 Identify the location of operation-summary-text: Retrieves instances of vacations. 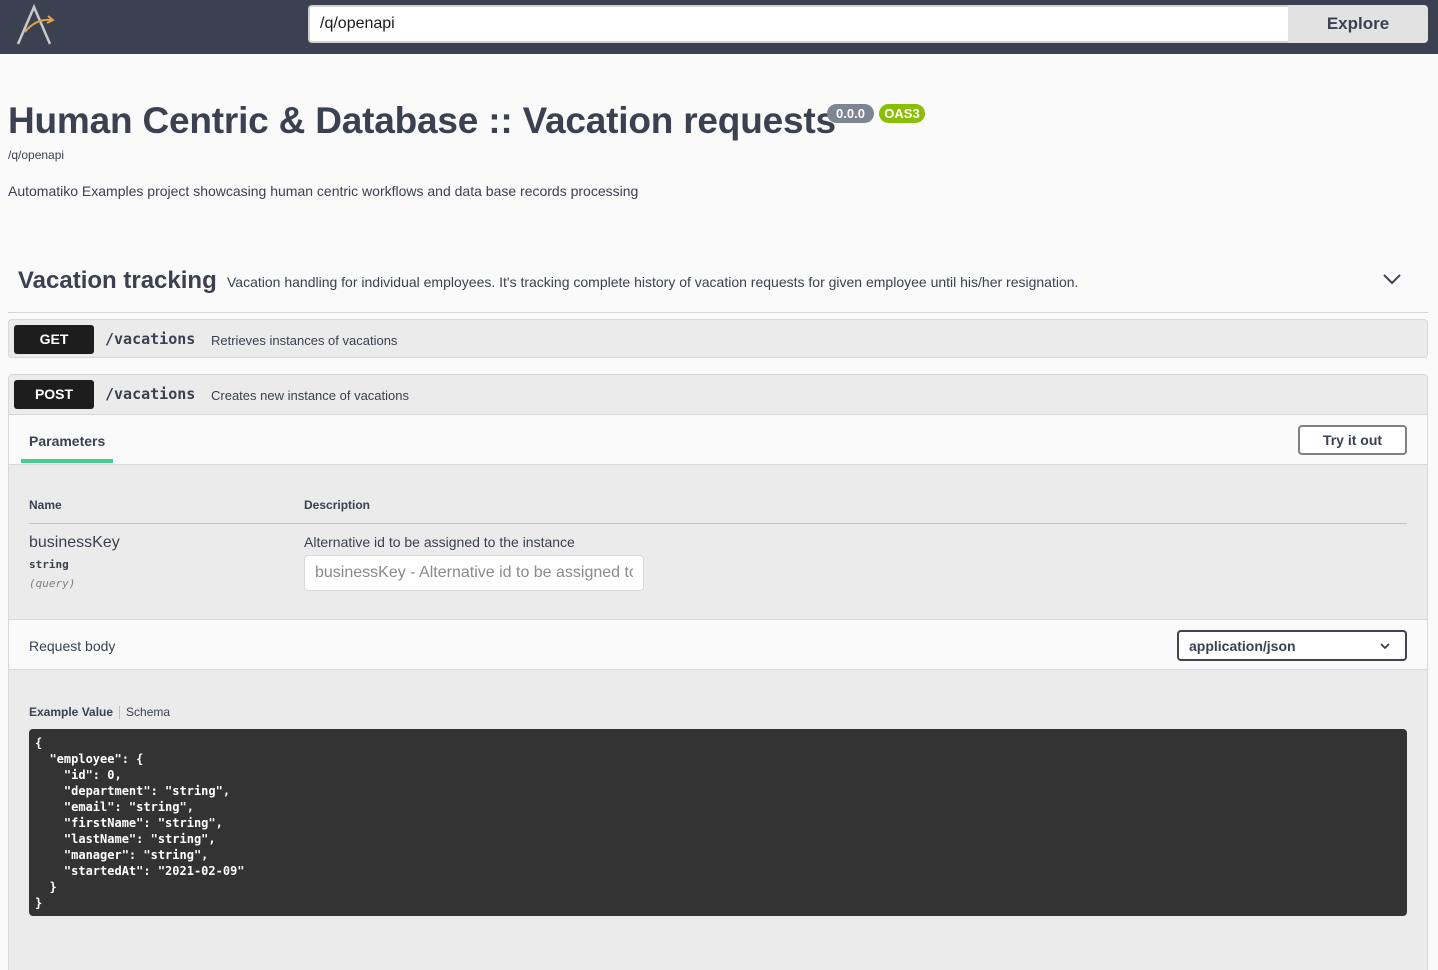
(304, 340).